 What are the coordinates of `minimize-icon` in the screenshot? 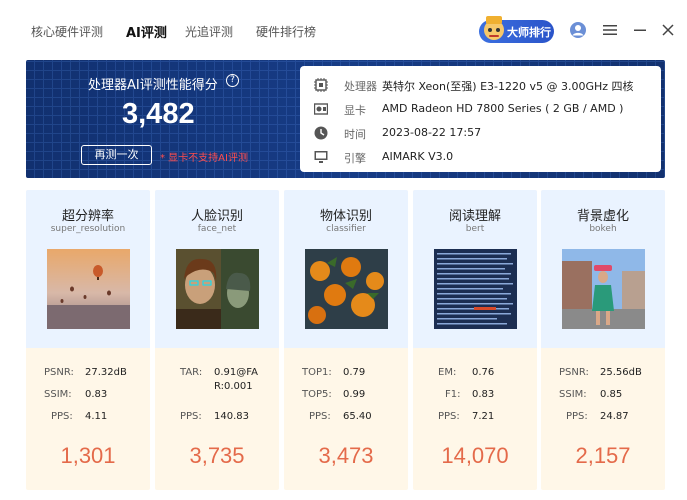 It's located at (640, 30).